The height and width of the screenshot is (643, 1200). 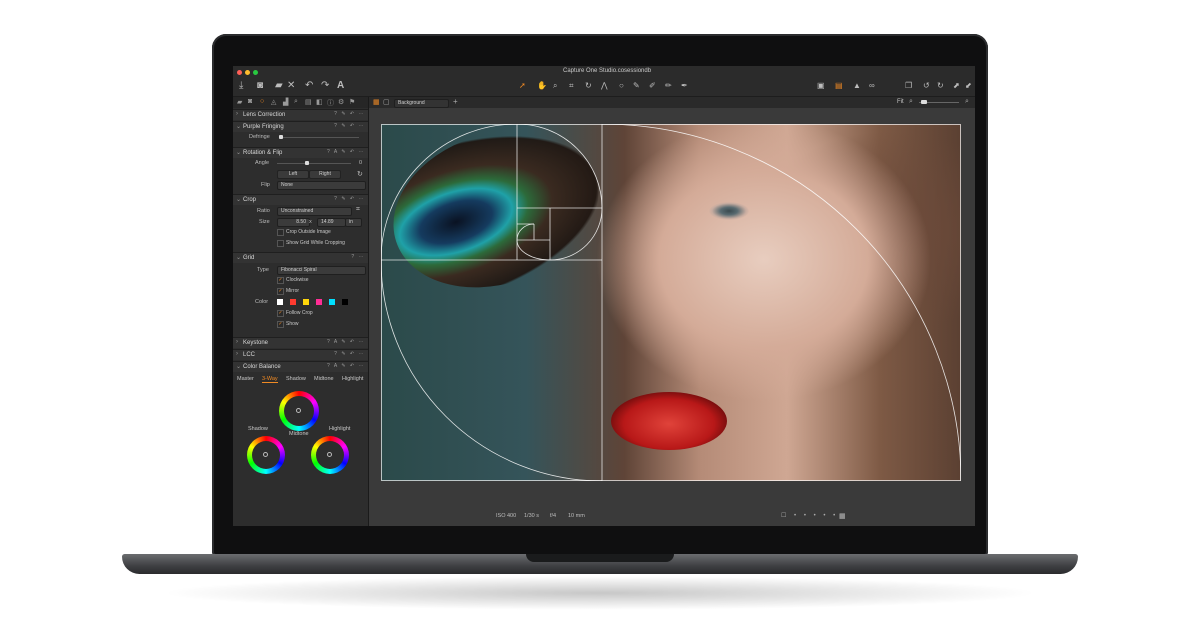 I want to click on close-window-button, so click(x=239, y=72).